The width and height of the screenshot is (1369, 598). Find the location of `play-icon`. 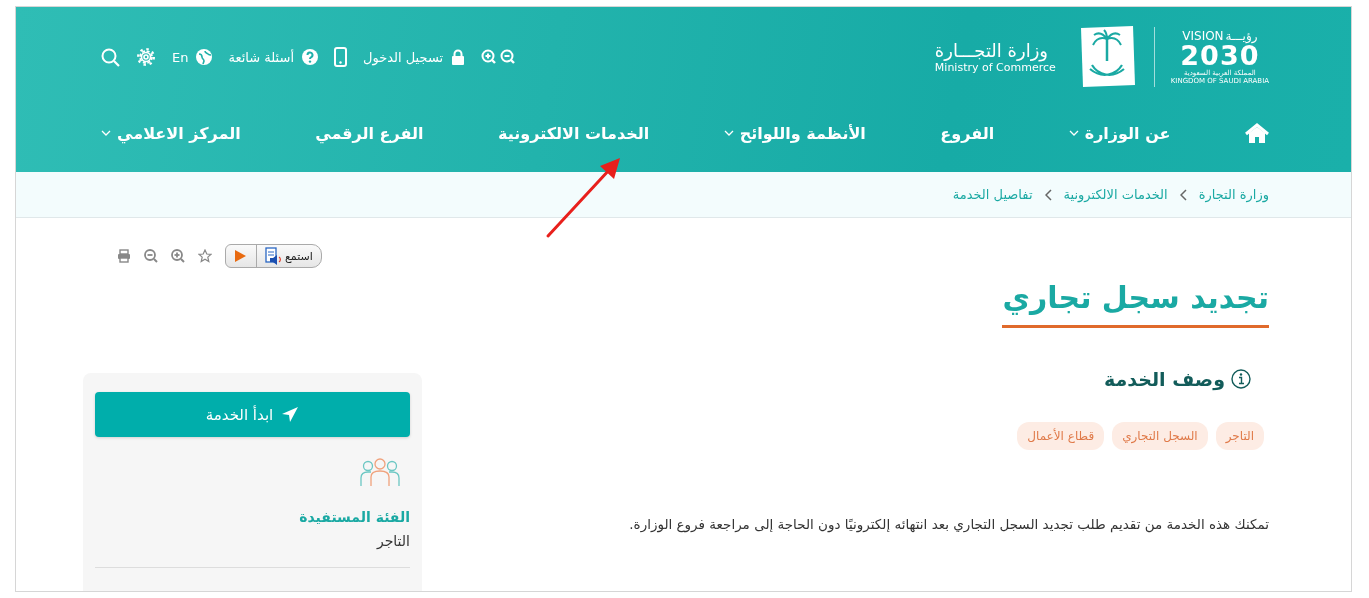

play-icon is located at coordinates (240, 256).